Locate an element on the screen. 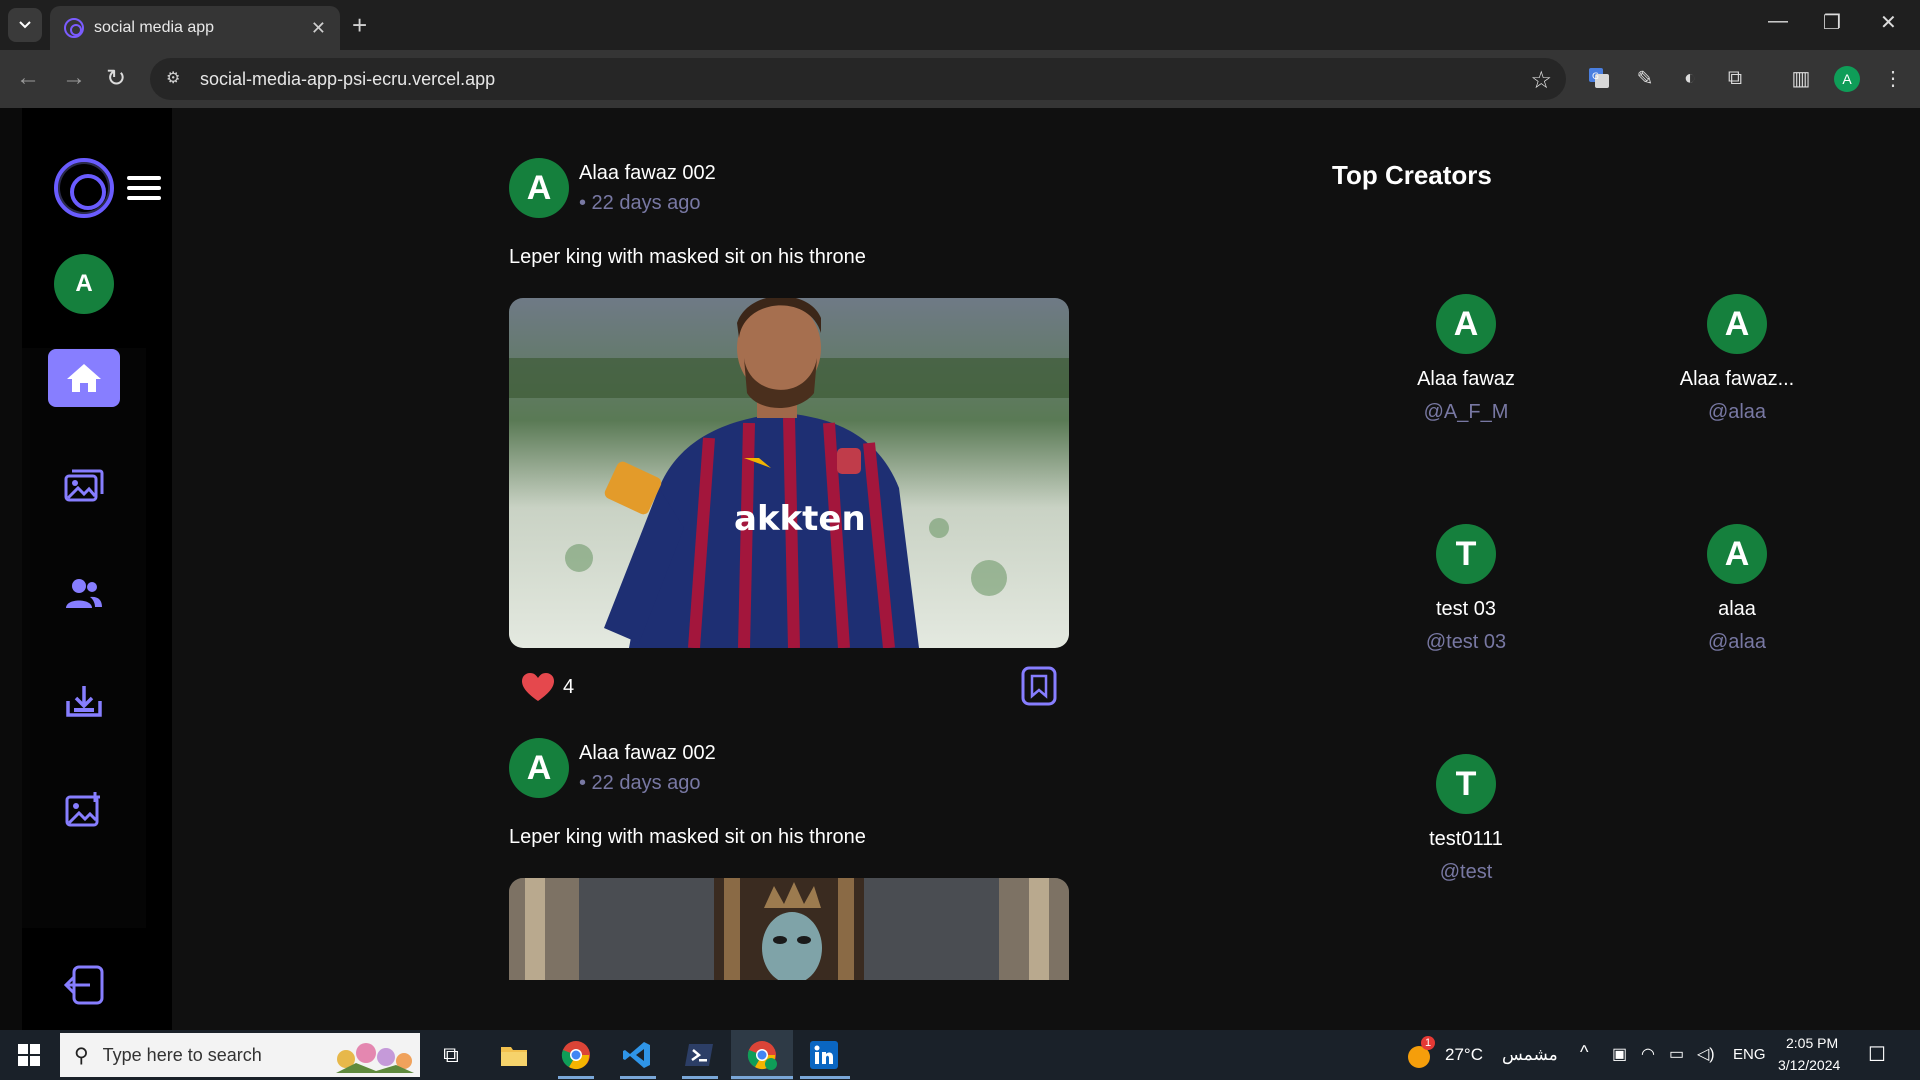  post-image: akkten is located at coordinates (789, 473).